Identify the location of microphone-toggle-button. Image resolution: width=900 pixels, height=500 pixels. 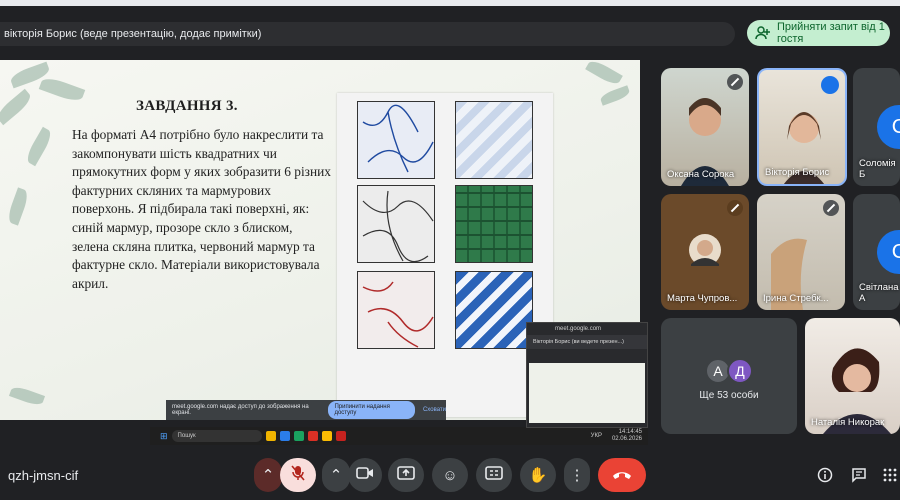
(298, 475).